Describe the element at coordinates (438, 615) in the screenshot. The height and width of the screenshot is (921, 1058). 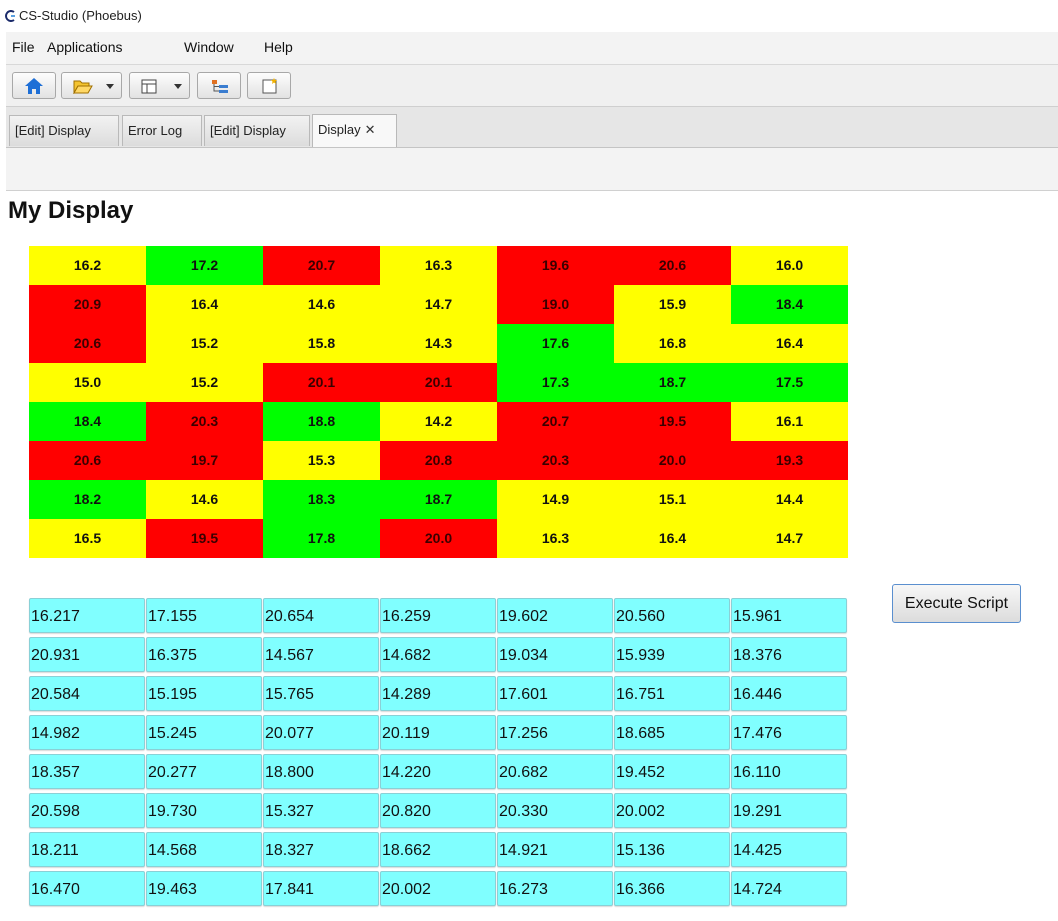
I see `text-value-cell: 16.259` at that location.